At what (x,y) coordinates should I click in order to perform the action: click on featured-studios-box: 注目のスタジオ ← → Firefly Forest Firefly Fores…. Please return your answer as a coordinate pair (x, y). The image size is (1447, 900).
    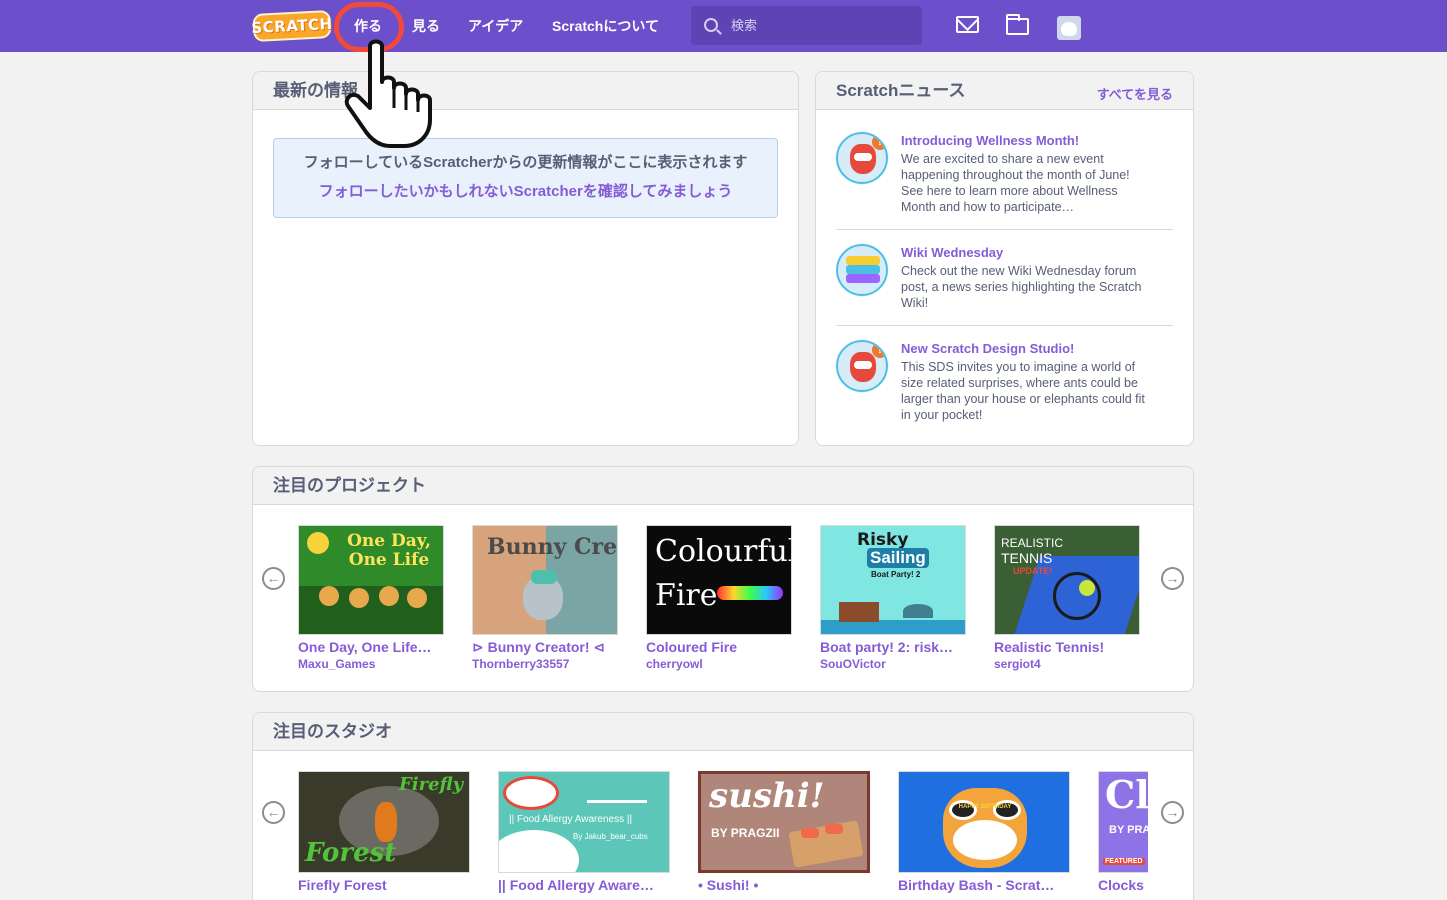
    Looking at the image, I should click on (723, 806).